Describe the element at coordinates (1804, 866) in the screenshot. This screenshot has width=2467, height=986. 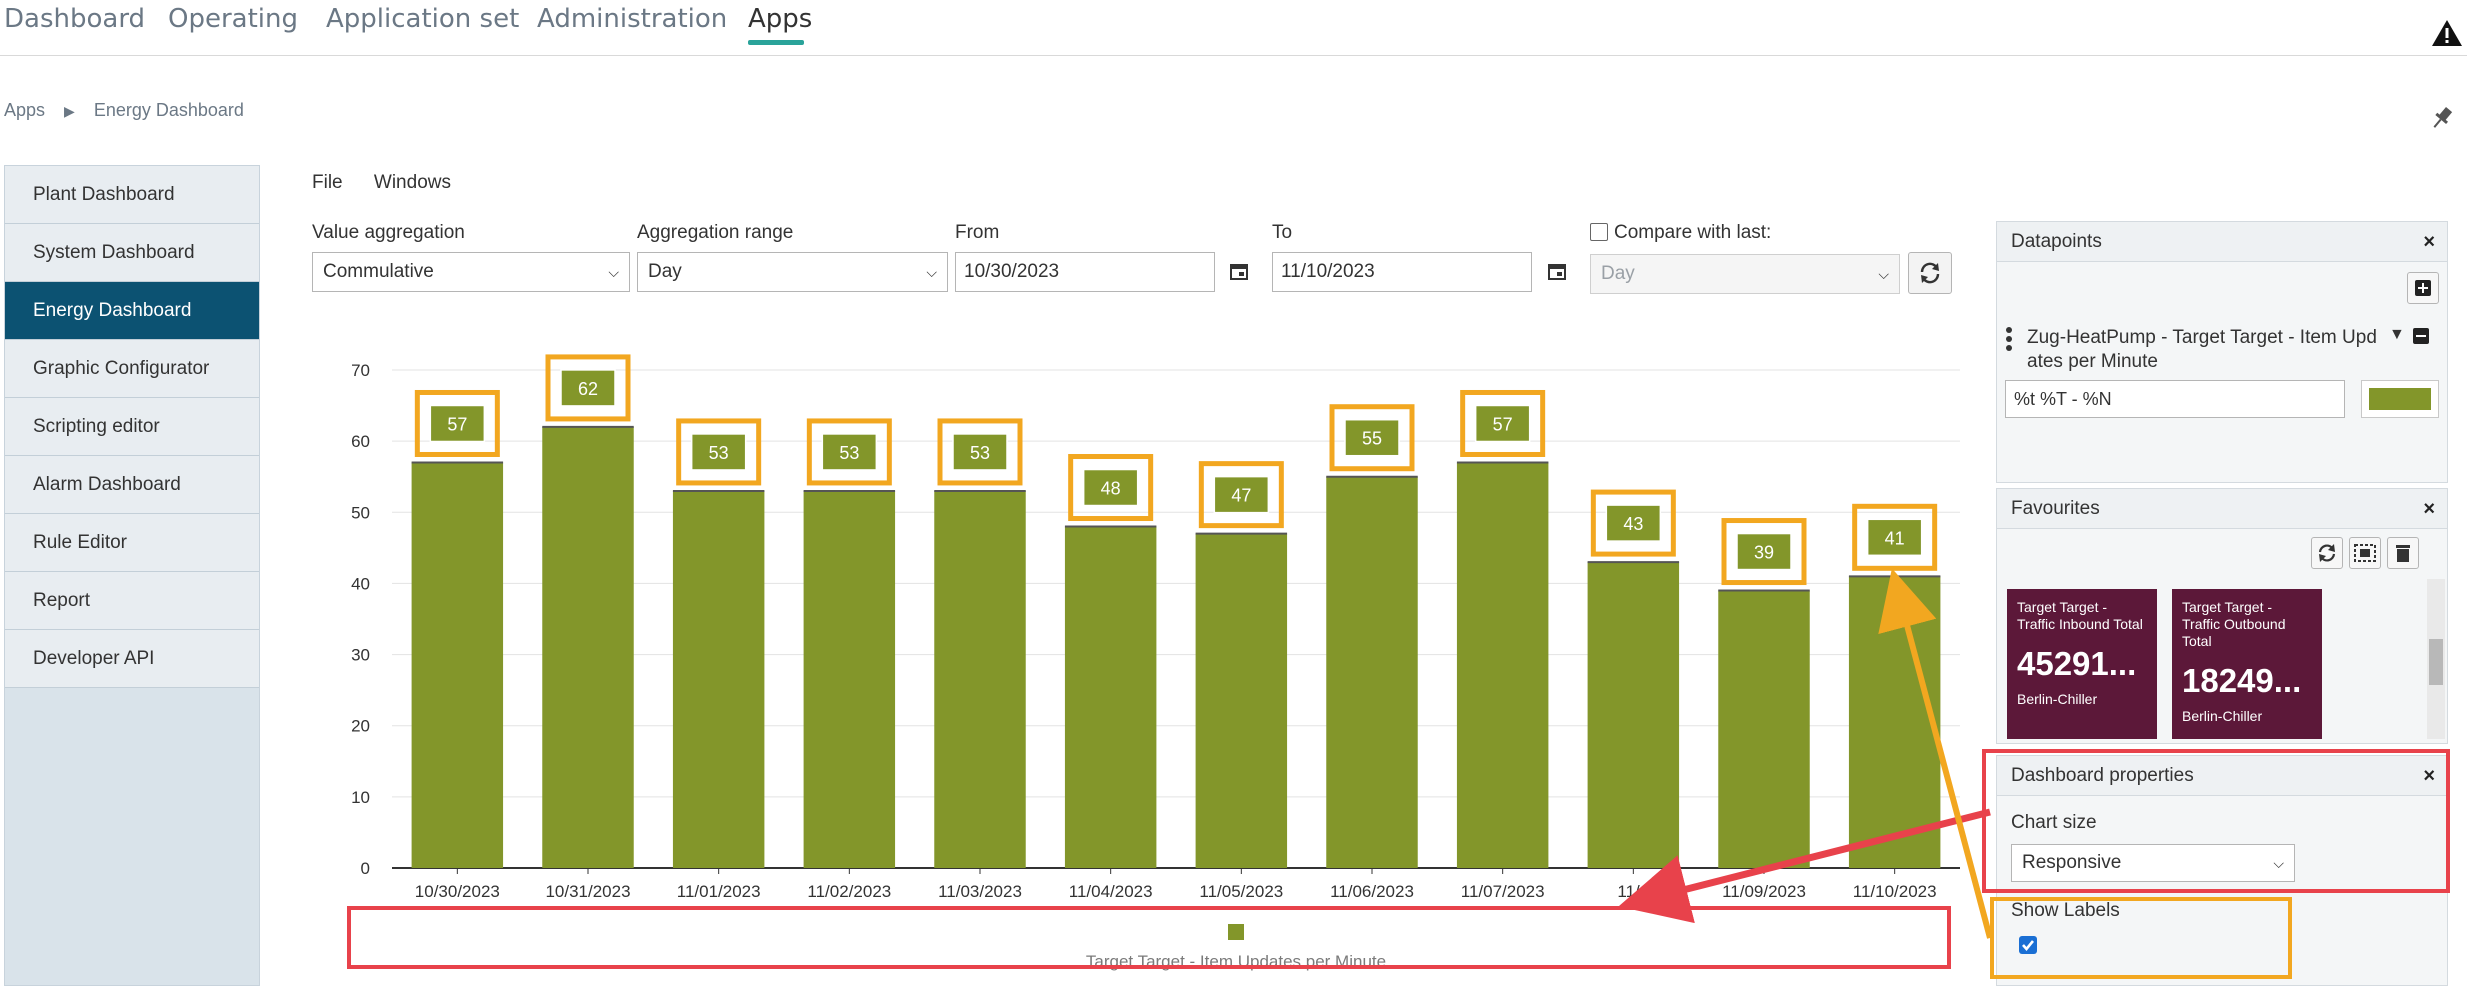
I see `annotation-arrow-red` at that location.